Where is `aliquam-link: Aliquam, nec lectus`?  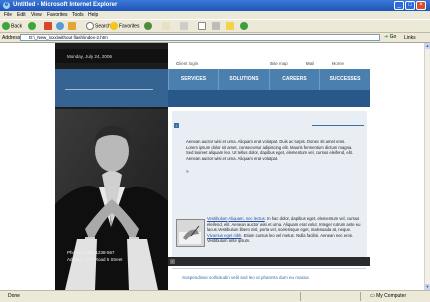
aliquam-link: Aliquam, nec lectus is located at coordinates (246, 218).